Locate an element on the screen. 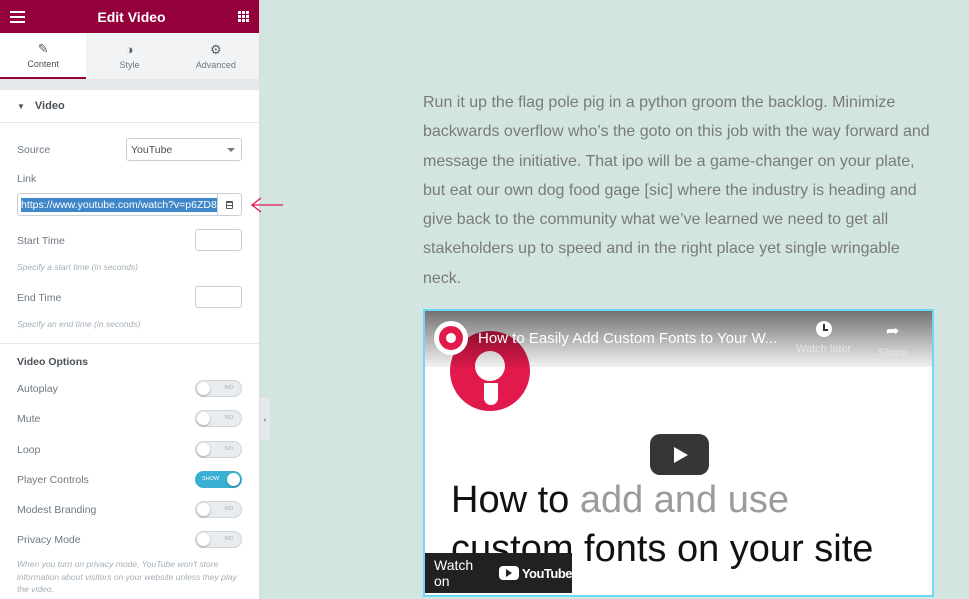 This screenshot has height=599, width=969. tab-style: ◑ Style is located at coordinates (129, 56).